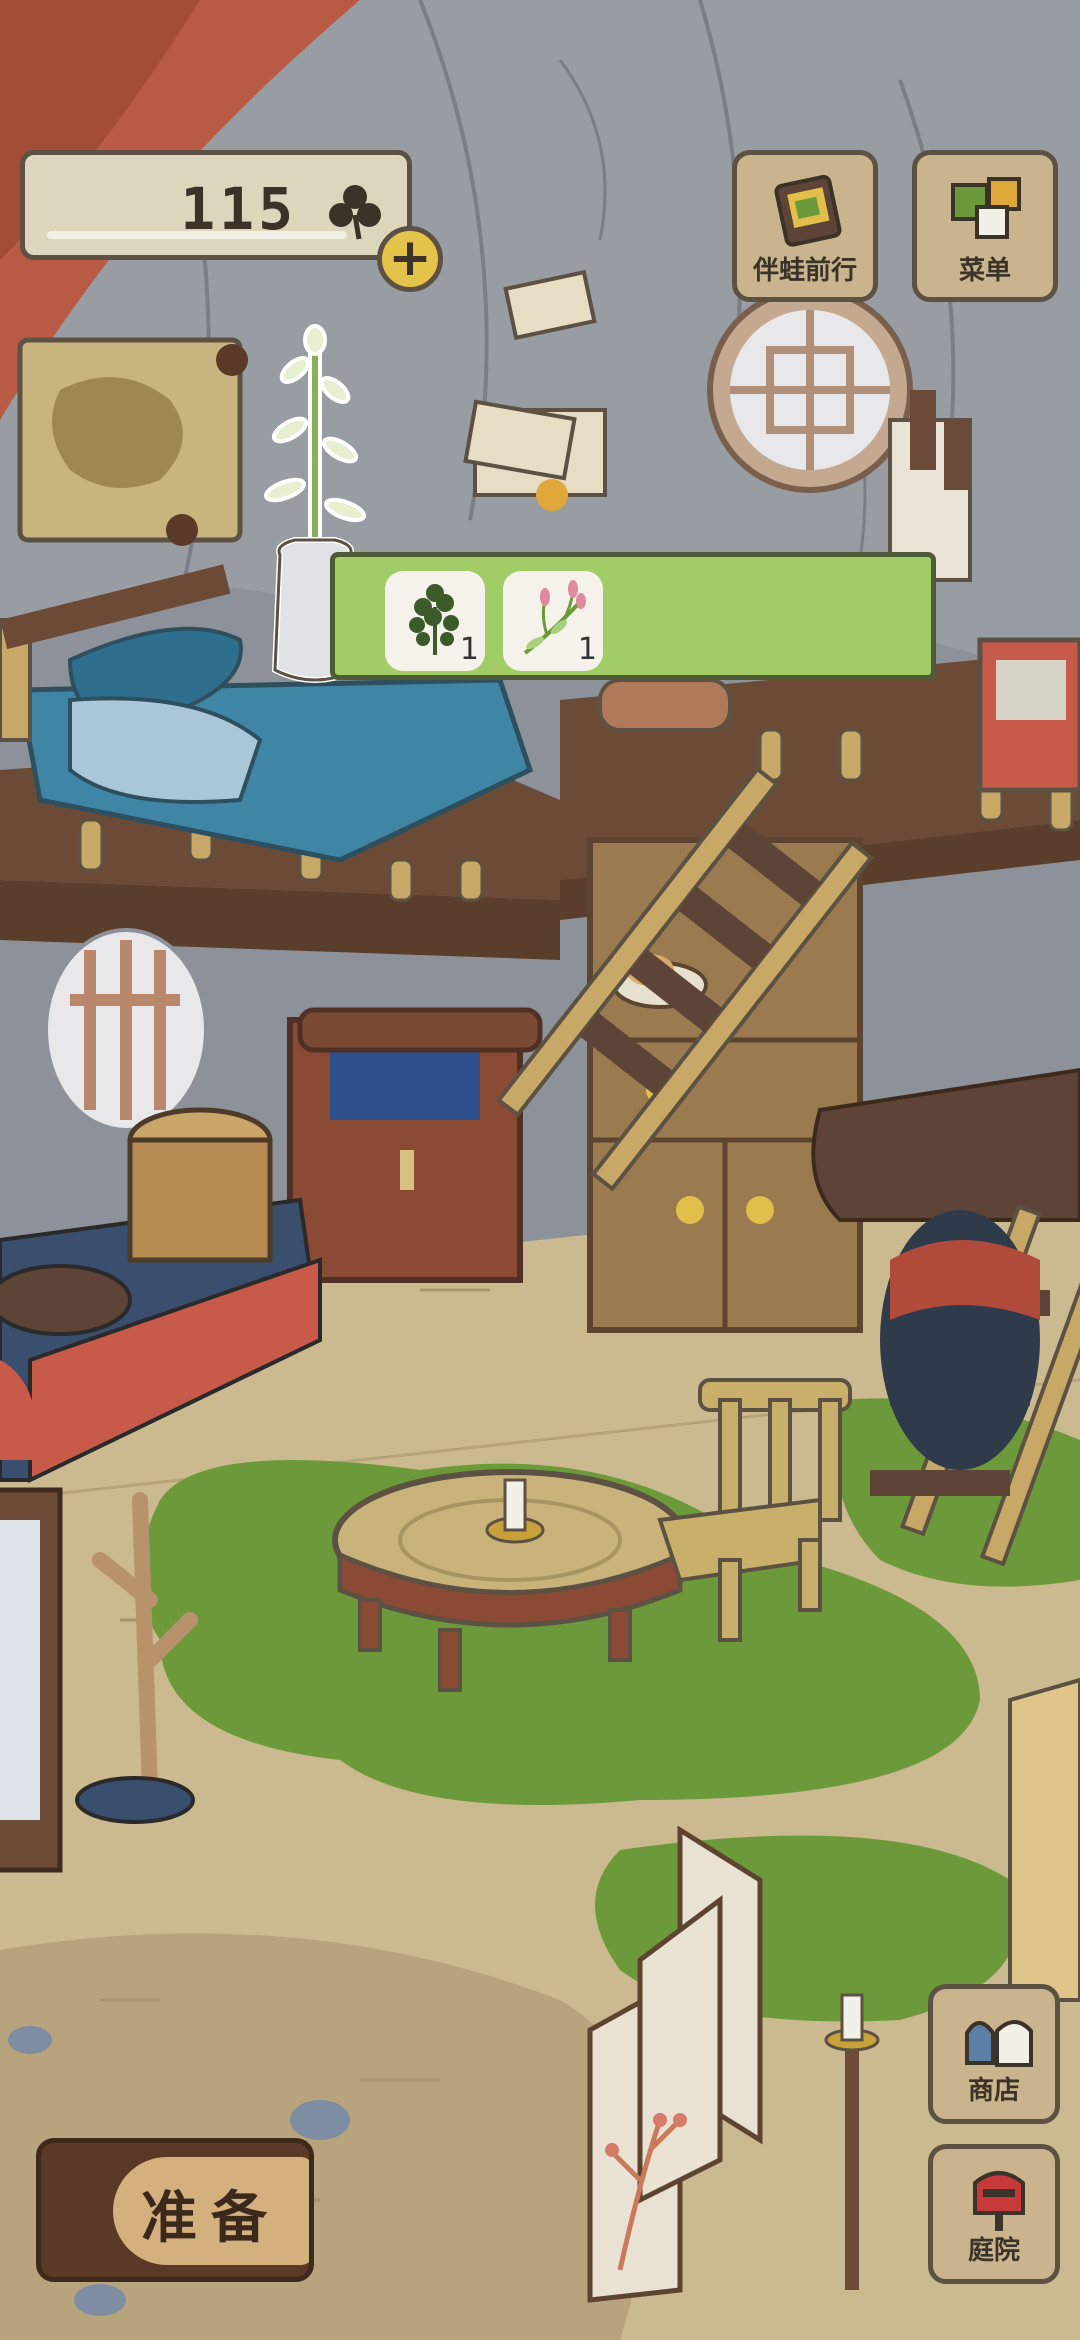 This screenshot has width=1080, height=2340. What do you see at coordinates (984, 271) in the screenshot?
I see `menu-label: 菜单` at bounding box center [984, 271].